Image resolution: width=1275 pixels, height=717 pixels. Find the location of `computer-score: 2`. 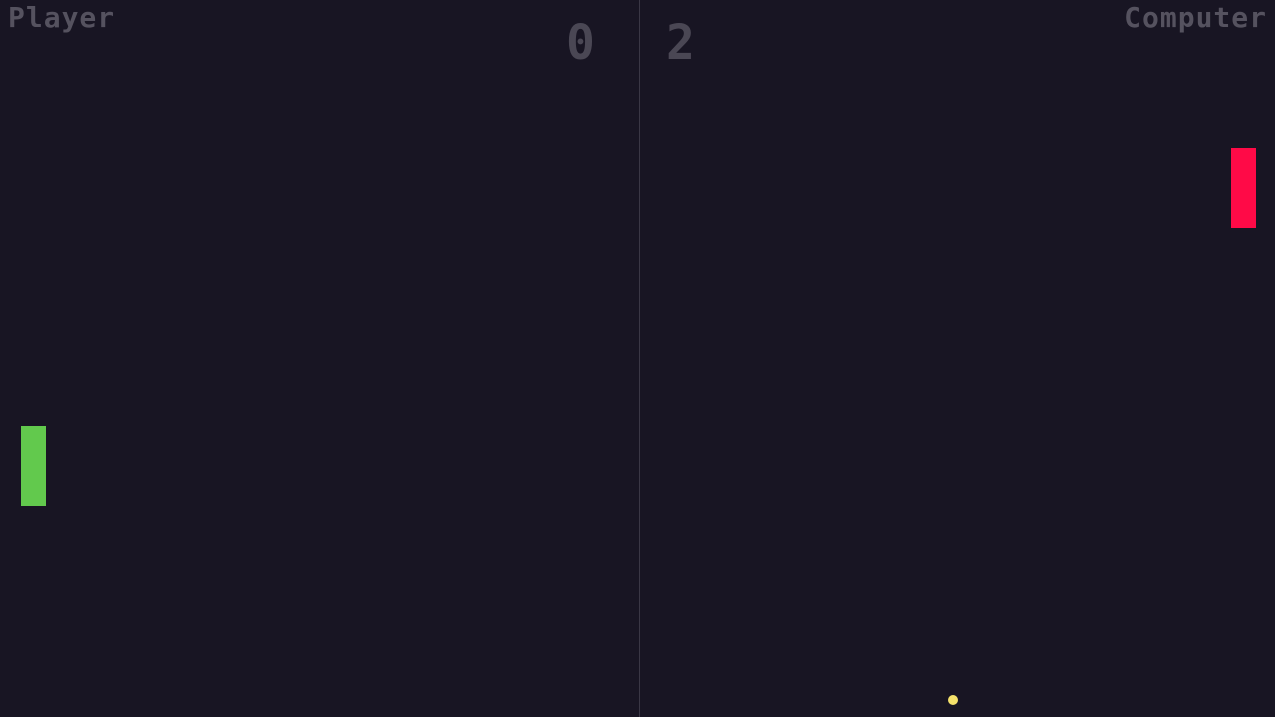

computer-score: 2 is located at coordinates (680, 43).